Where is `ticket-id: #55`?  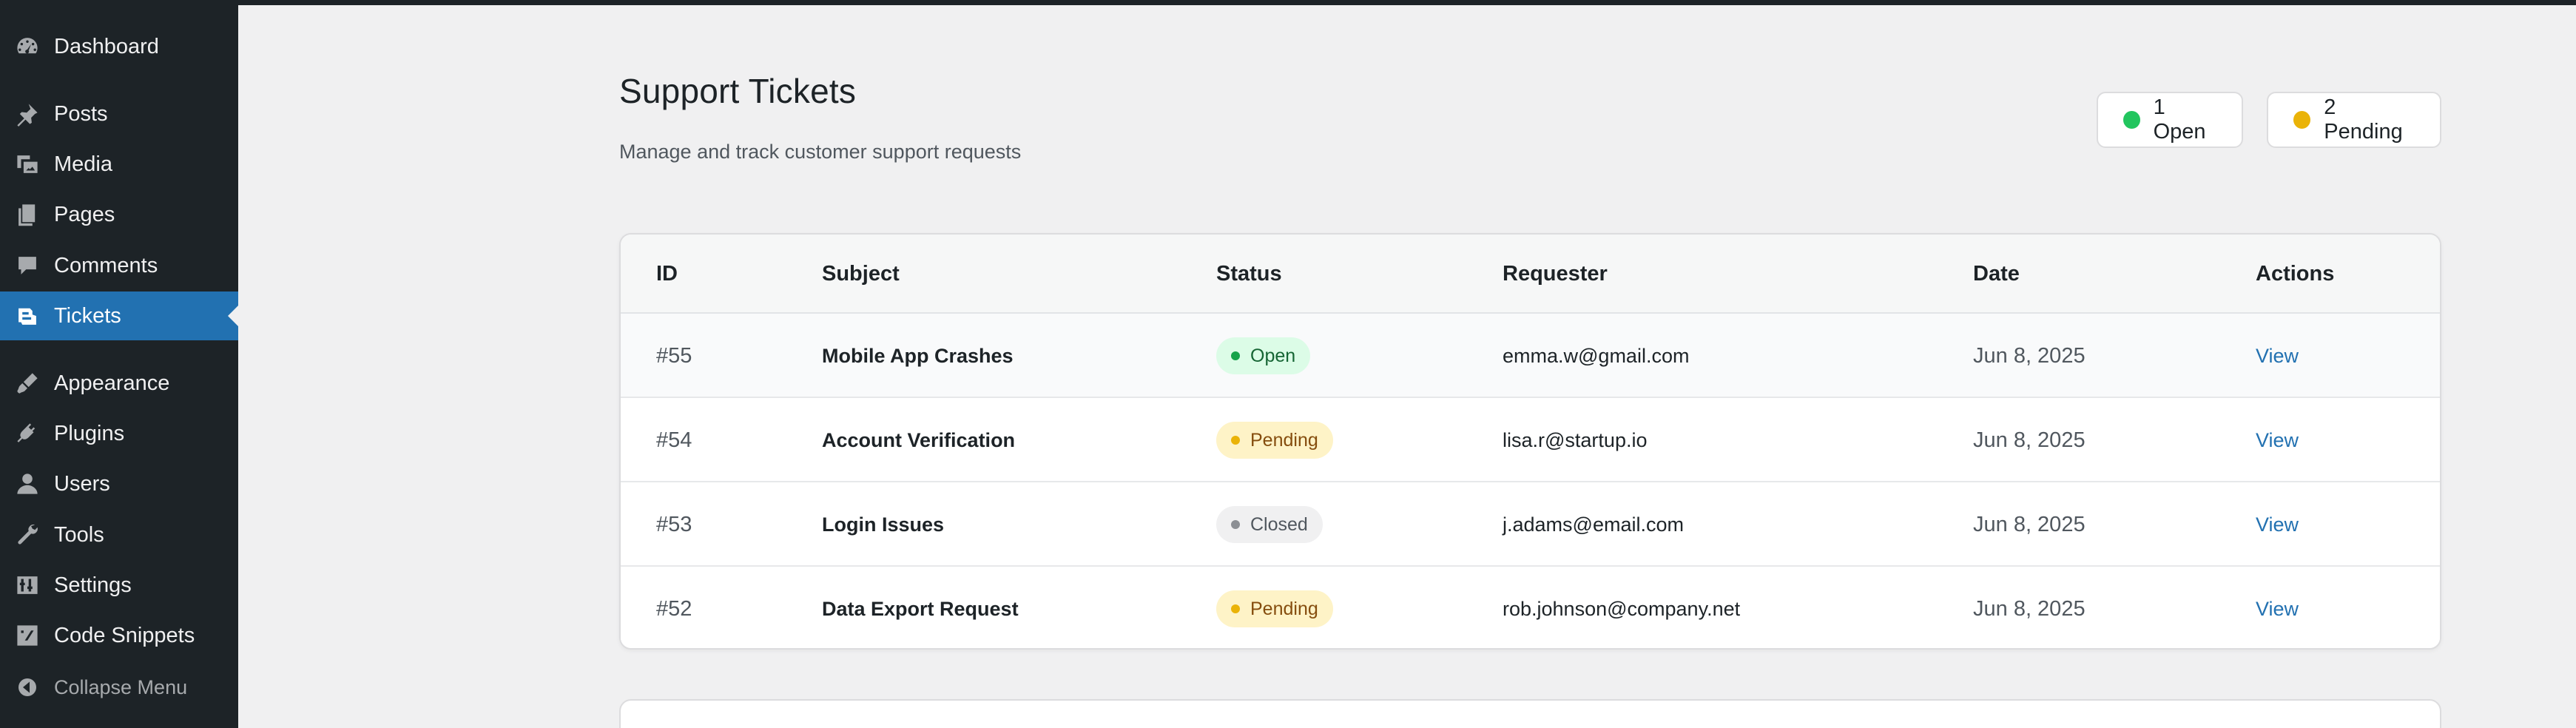 ticket-id: #55 is located at coordinates (674, 355).